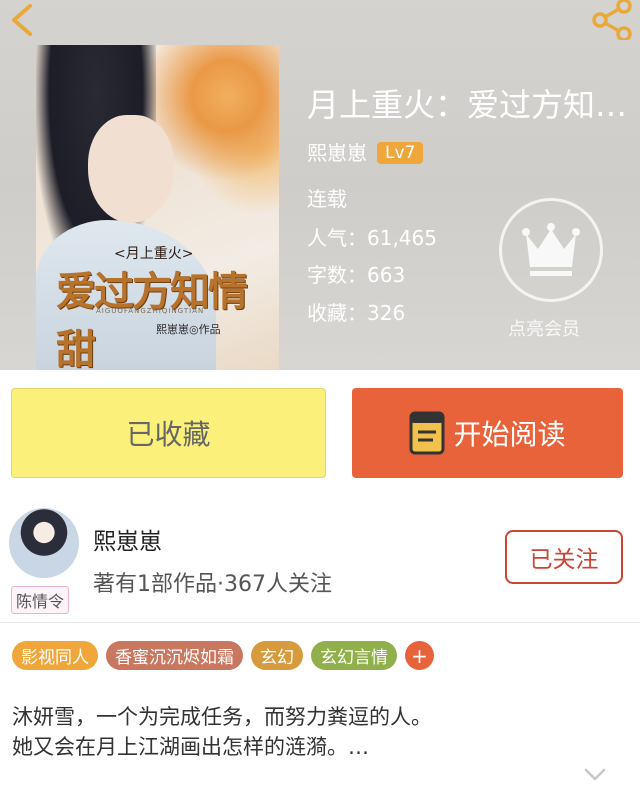  What do you see at coordinates (356, 313) in the screenshot?
I see `book-favorites: 收藏：326` at bounding box center [356, 313].